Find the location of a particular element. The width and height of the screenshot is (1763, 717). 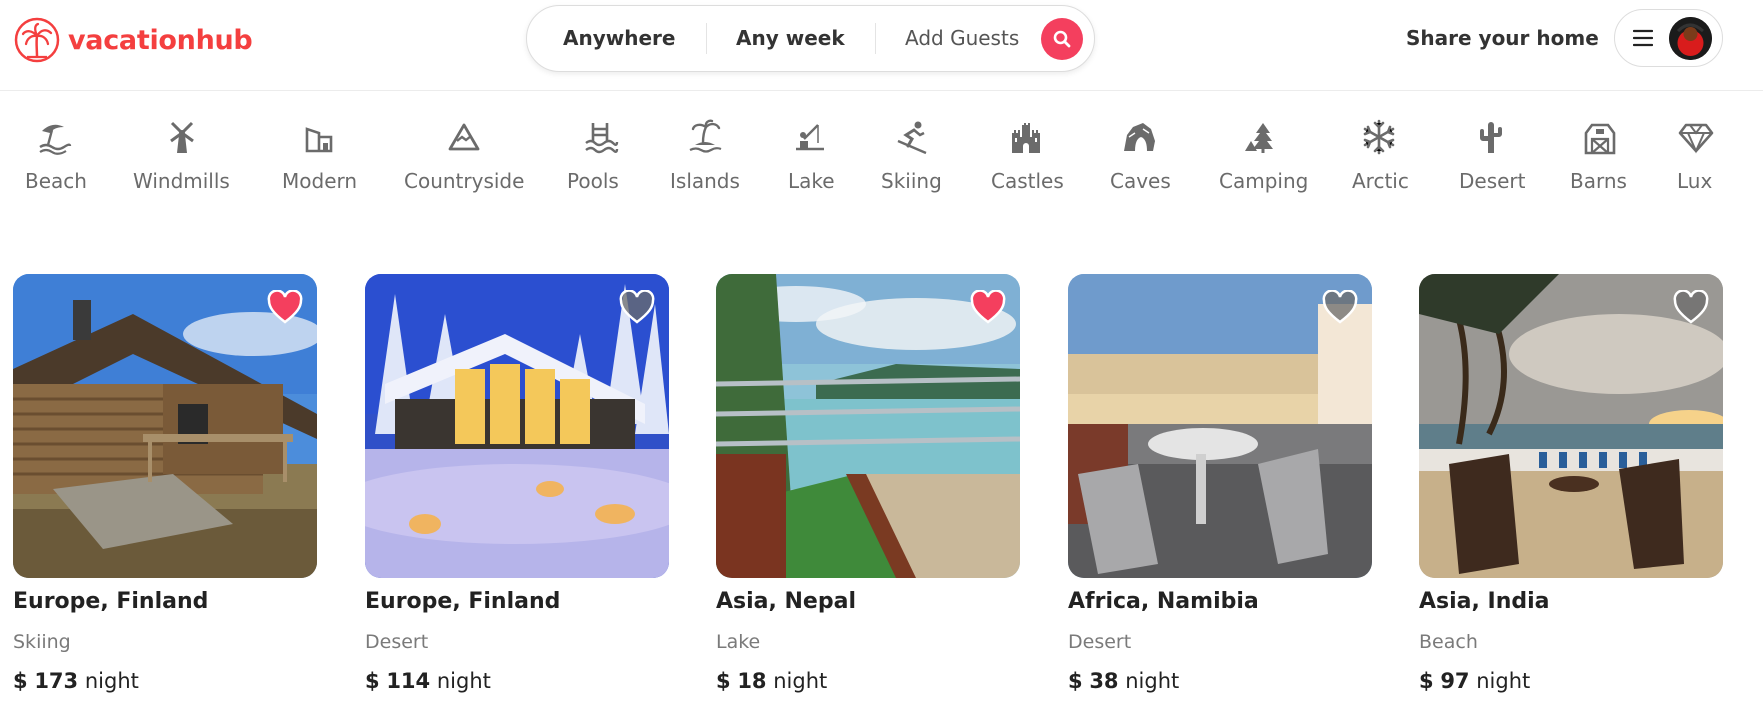

listing-price: $ 97 night is located at coordinates (1474, 681).